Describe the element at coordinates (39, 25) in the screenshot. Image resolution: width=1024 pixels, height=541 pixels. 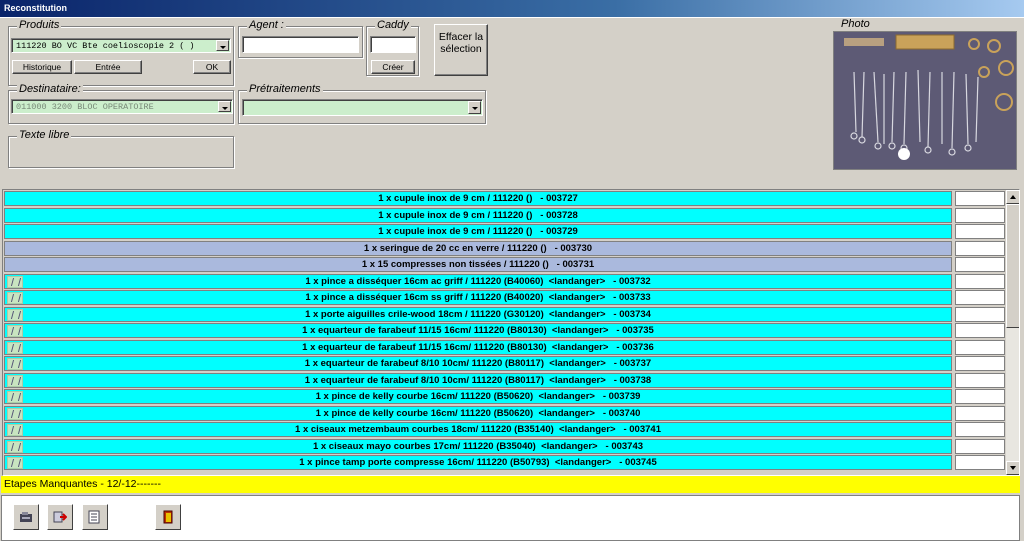
I see `produits-legend: Produits` at that location.